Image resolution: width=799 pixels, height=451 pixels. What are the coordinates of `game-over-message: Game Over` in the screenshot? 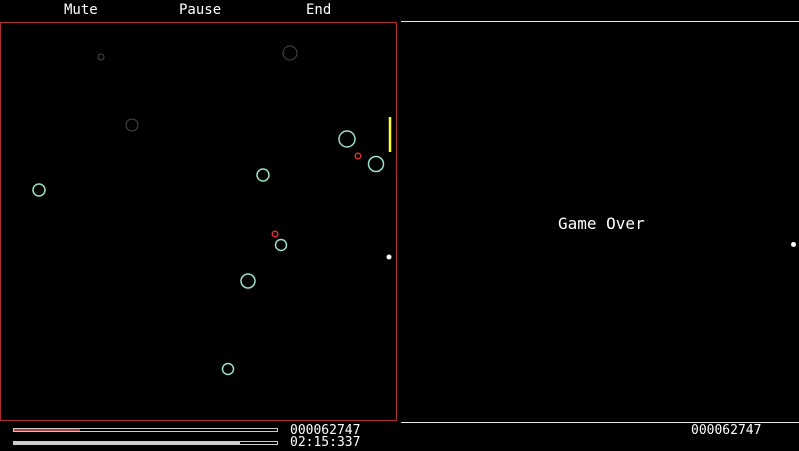 It's located at (601, 223).